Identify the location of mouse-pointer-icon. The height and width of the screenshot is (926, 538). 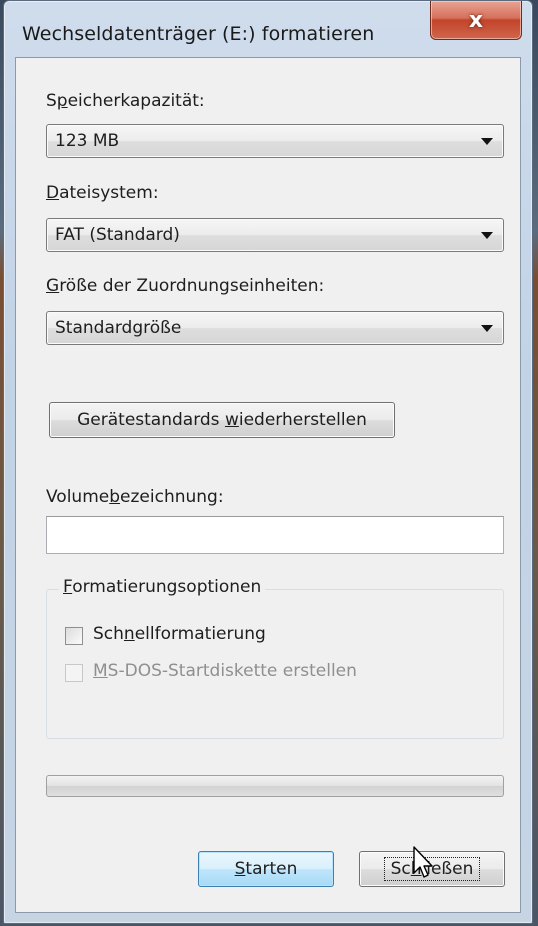
(423, 862).